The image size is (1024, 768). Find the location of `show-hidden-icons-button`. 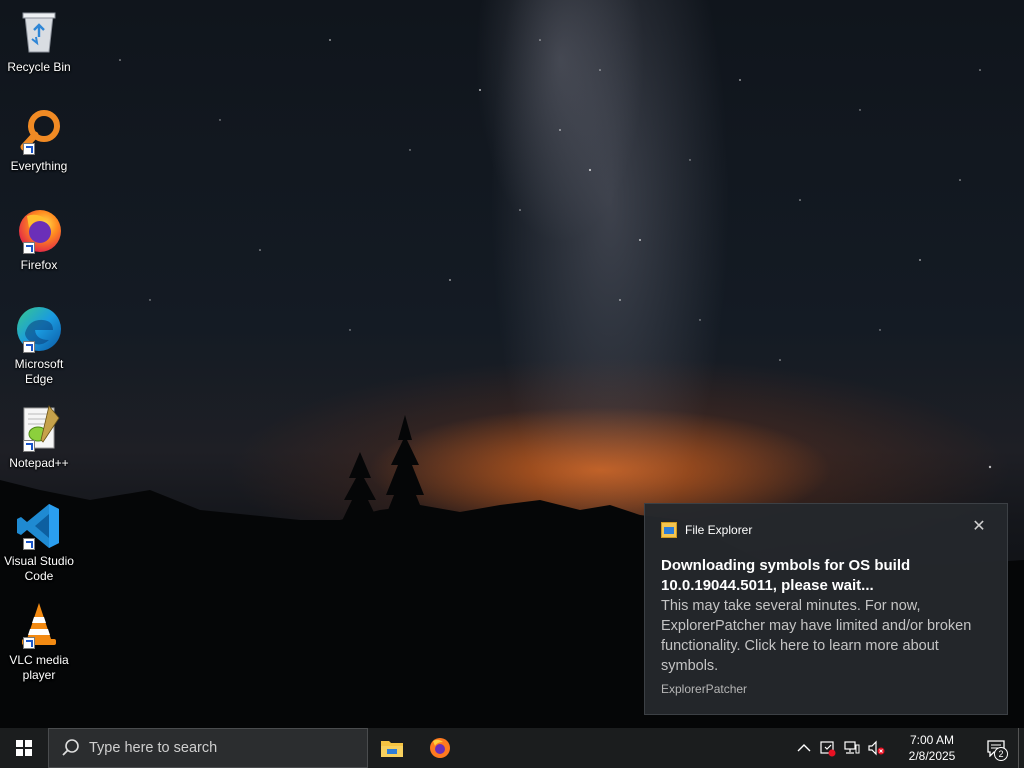

show-hidden-icons-button is located at coordinates (804, 748).